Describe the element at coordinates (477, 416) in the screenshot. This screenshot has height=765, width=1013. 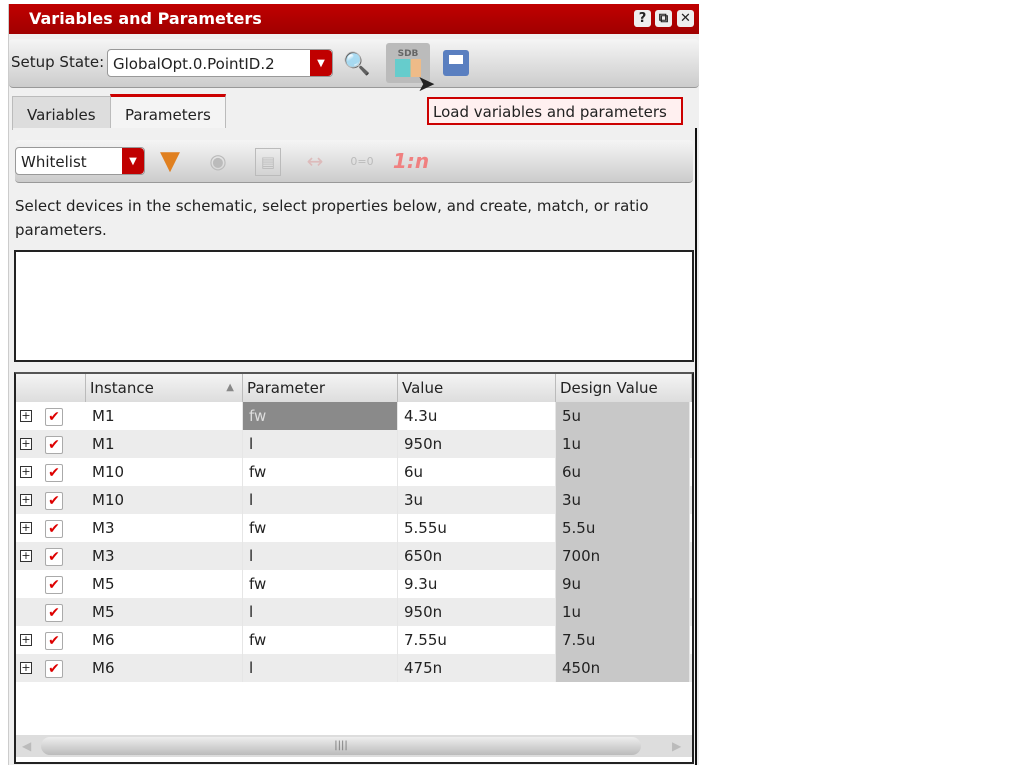
I see `value-cell: 4.3u` at that location.